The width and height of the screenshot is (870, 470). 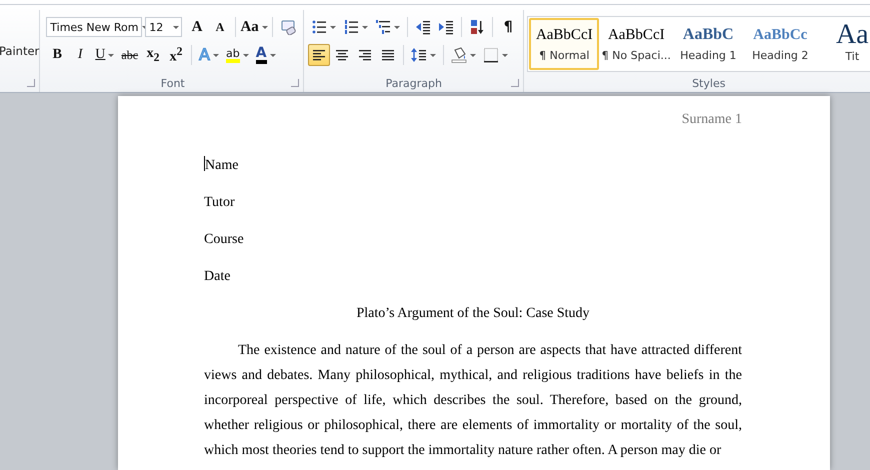 What do you see at coordinates (254, 27) in the screenshot?
I see `change-case-button: Aa` at bounding box center [254, 27].